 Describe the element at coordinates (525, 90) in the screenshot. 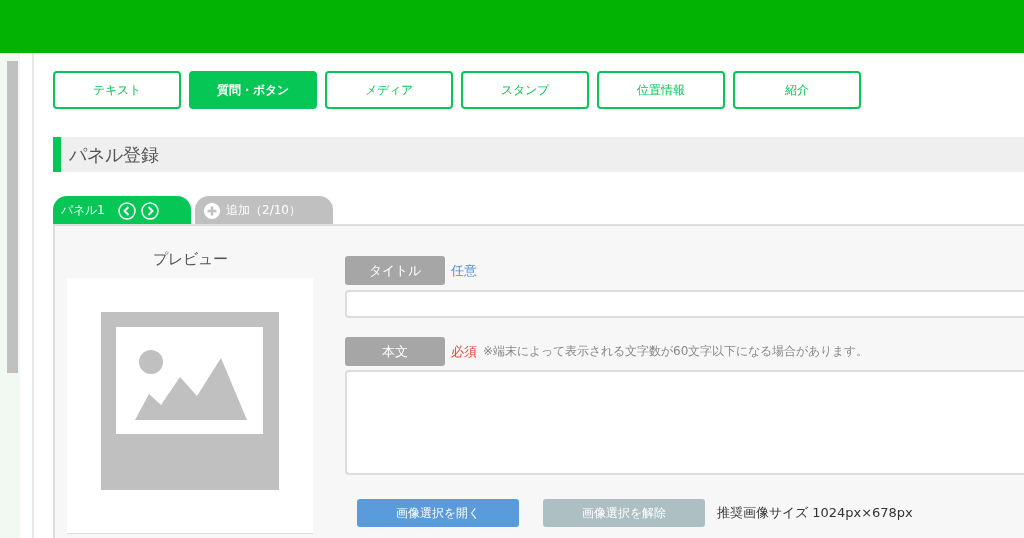

I see `message-type-tab: スタンプ` at that location.